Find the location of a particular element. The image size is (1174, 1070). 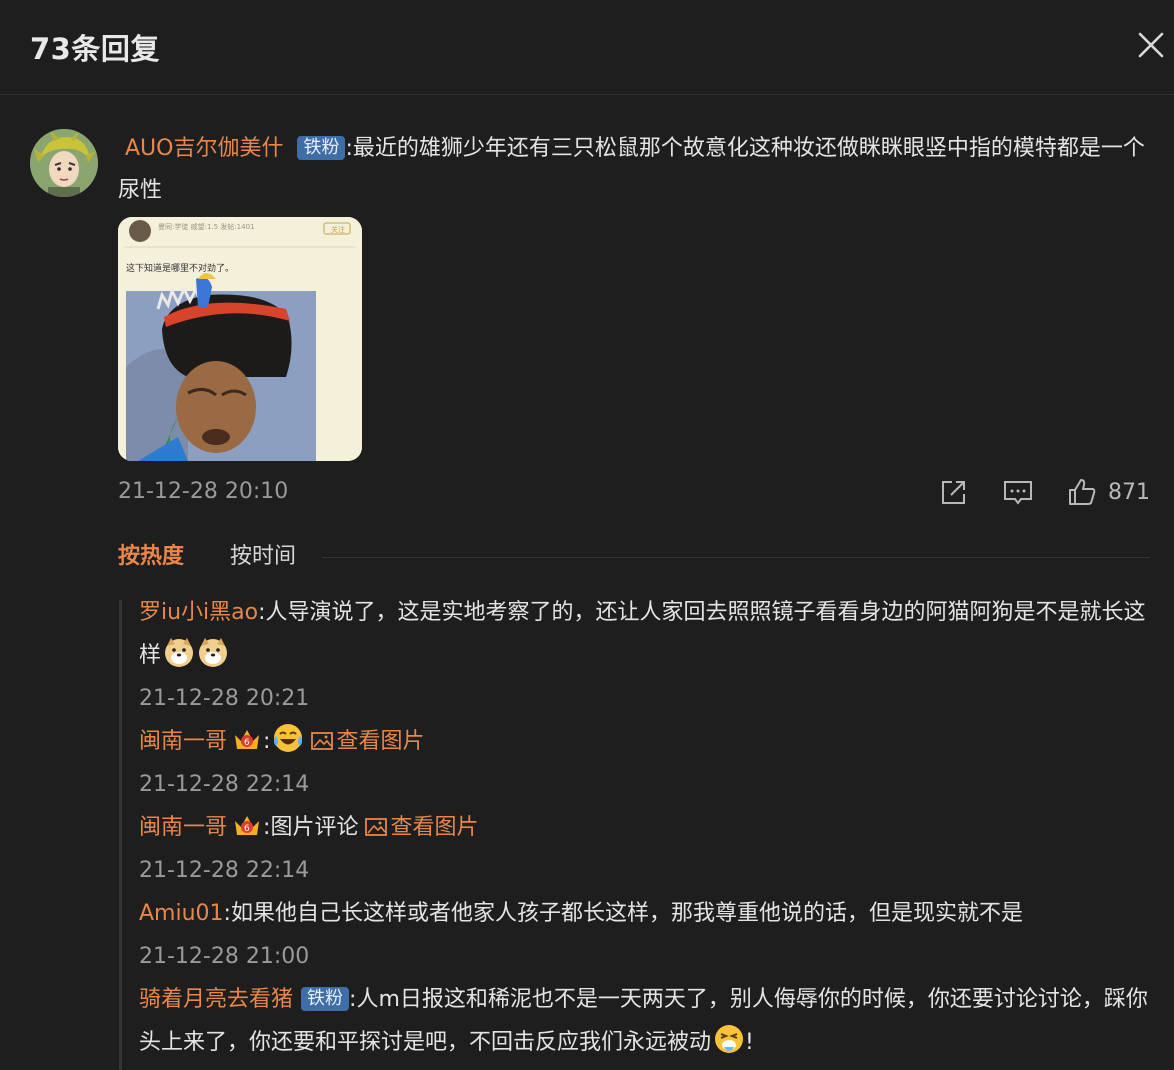

close-button is located at coordinates (1152, 46).